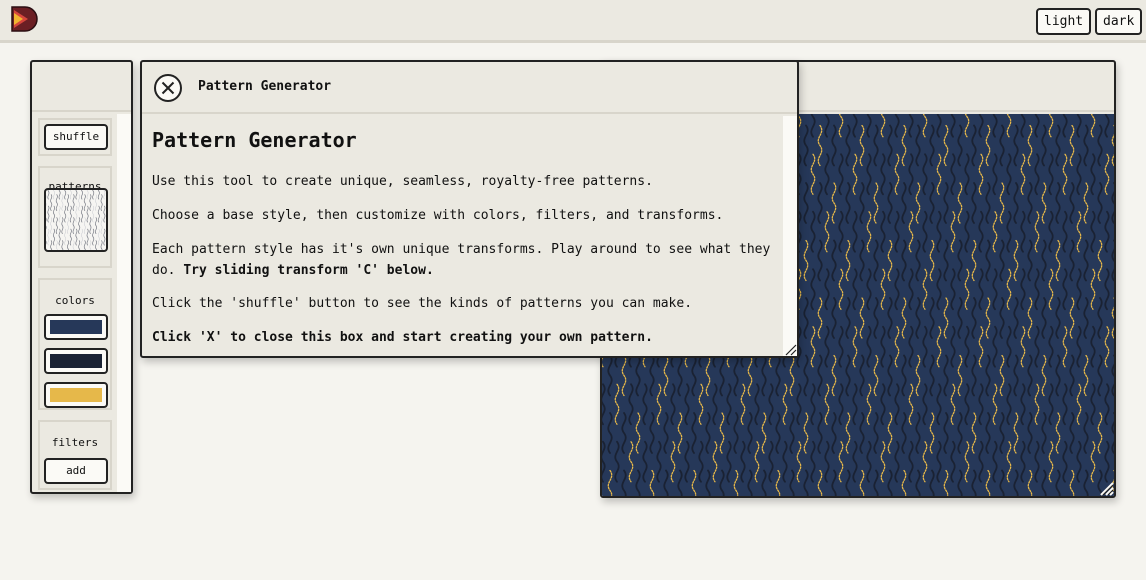 Image resolution: width=1146 pixels, height=580 pixels. I want to click on resize-grip-icon, so click(1106, 488).